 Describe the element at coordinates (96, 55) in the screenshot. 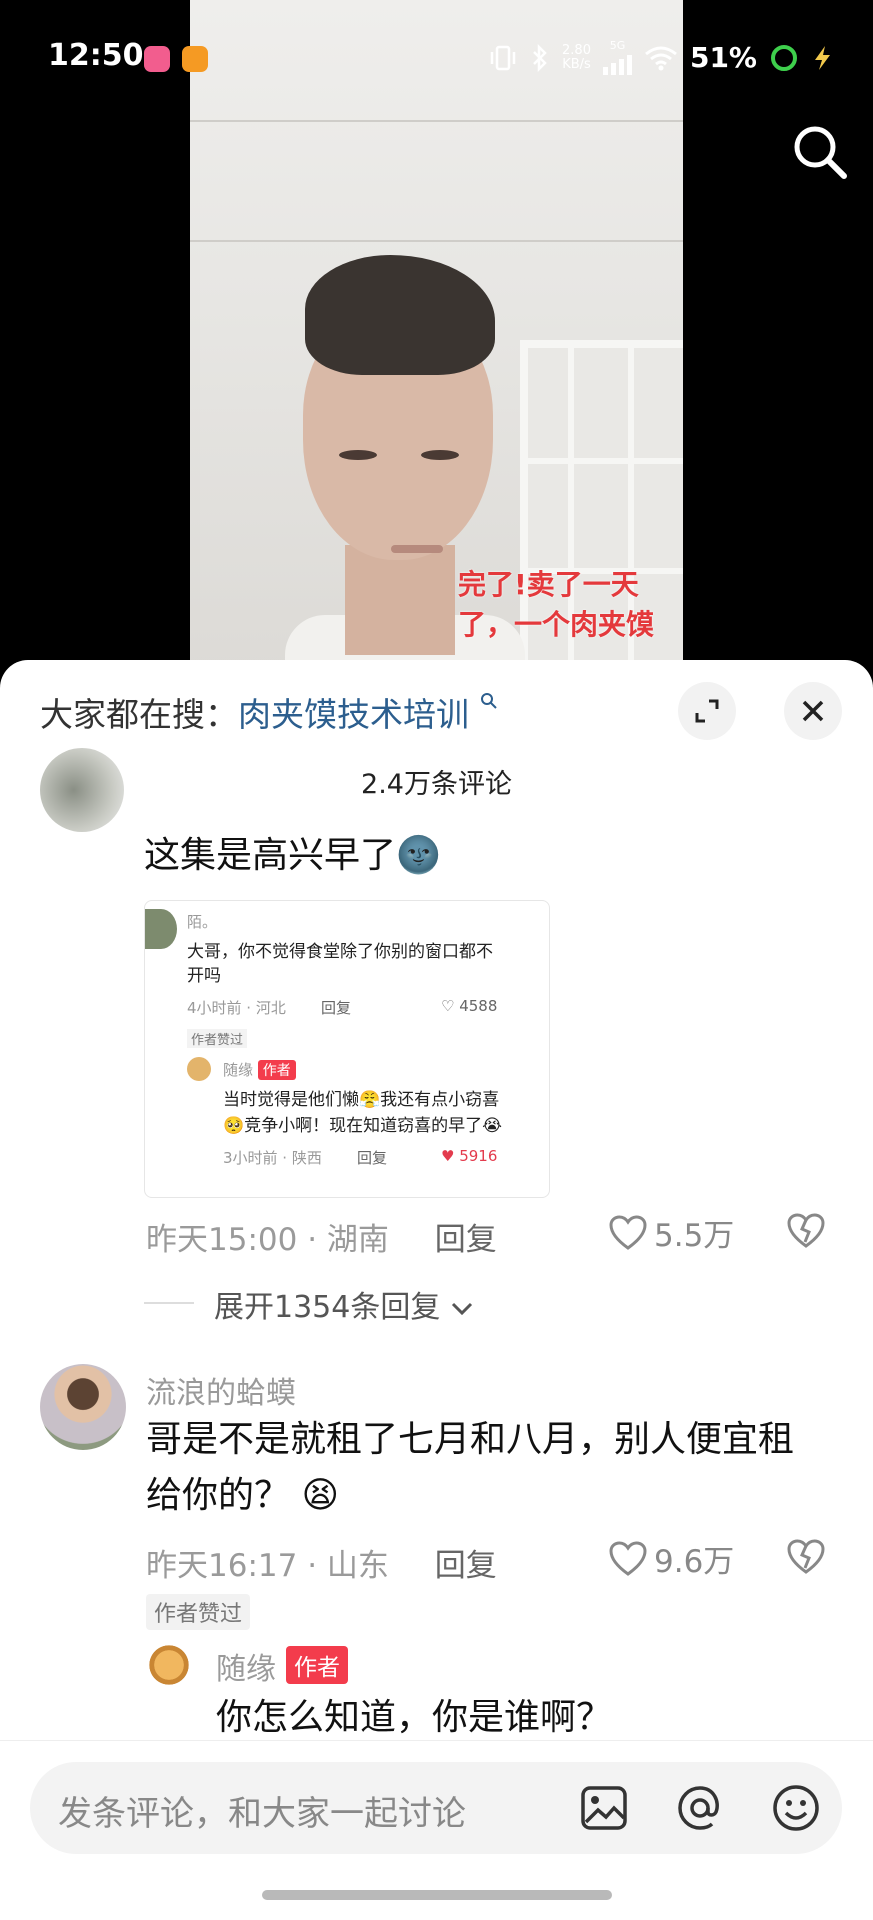

I see `status-time: 12:50` at that location.